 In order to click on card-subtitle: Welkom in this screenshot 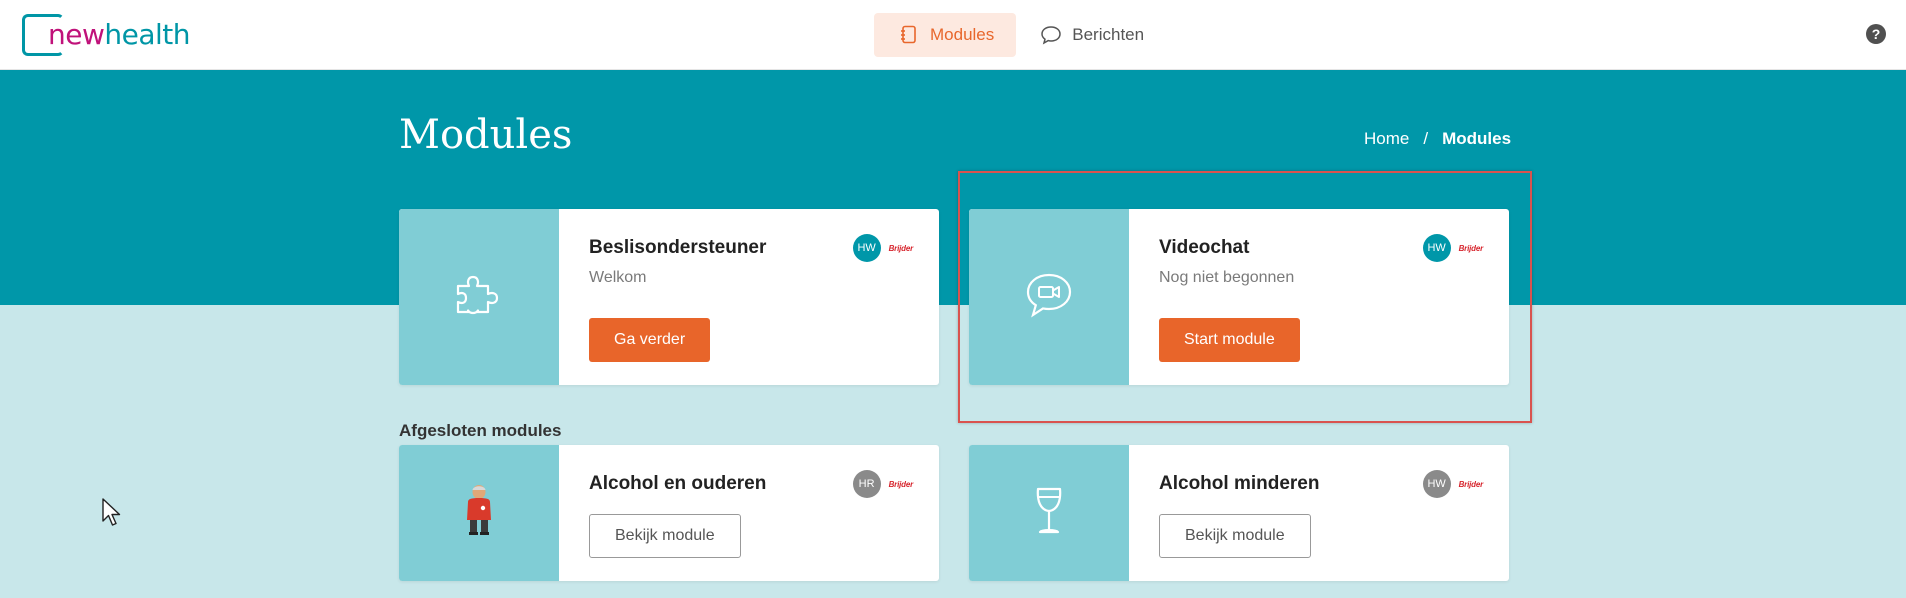, I will do `click(618, 277)`.